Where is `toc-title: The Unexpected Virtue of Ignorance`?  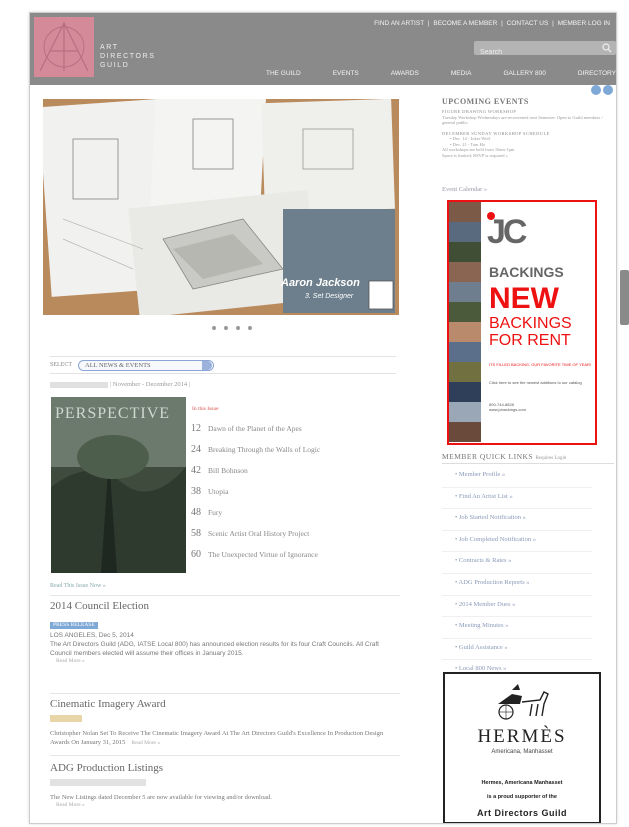
toc-title: The Unexpected Virtue of Ignorance is located at coordinates (263, 554).